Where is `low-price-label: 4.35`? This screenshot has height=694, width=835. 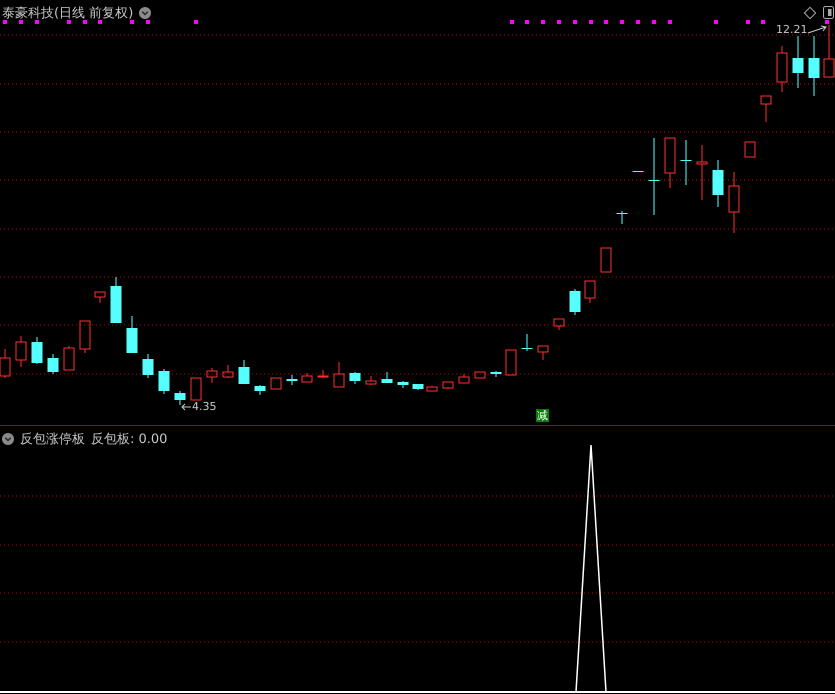 low-price-label: 4.35 is located at coordinates (204, 406).